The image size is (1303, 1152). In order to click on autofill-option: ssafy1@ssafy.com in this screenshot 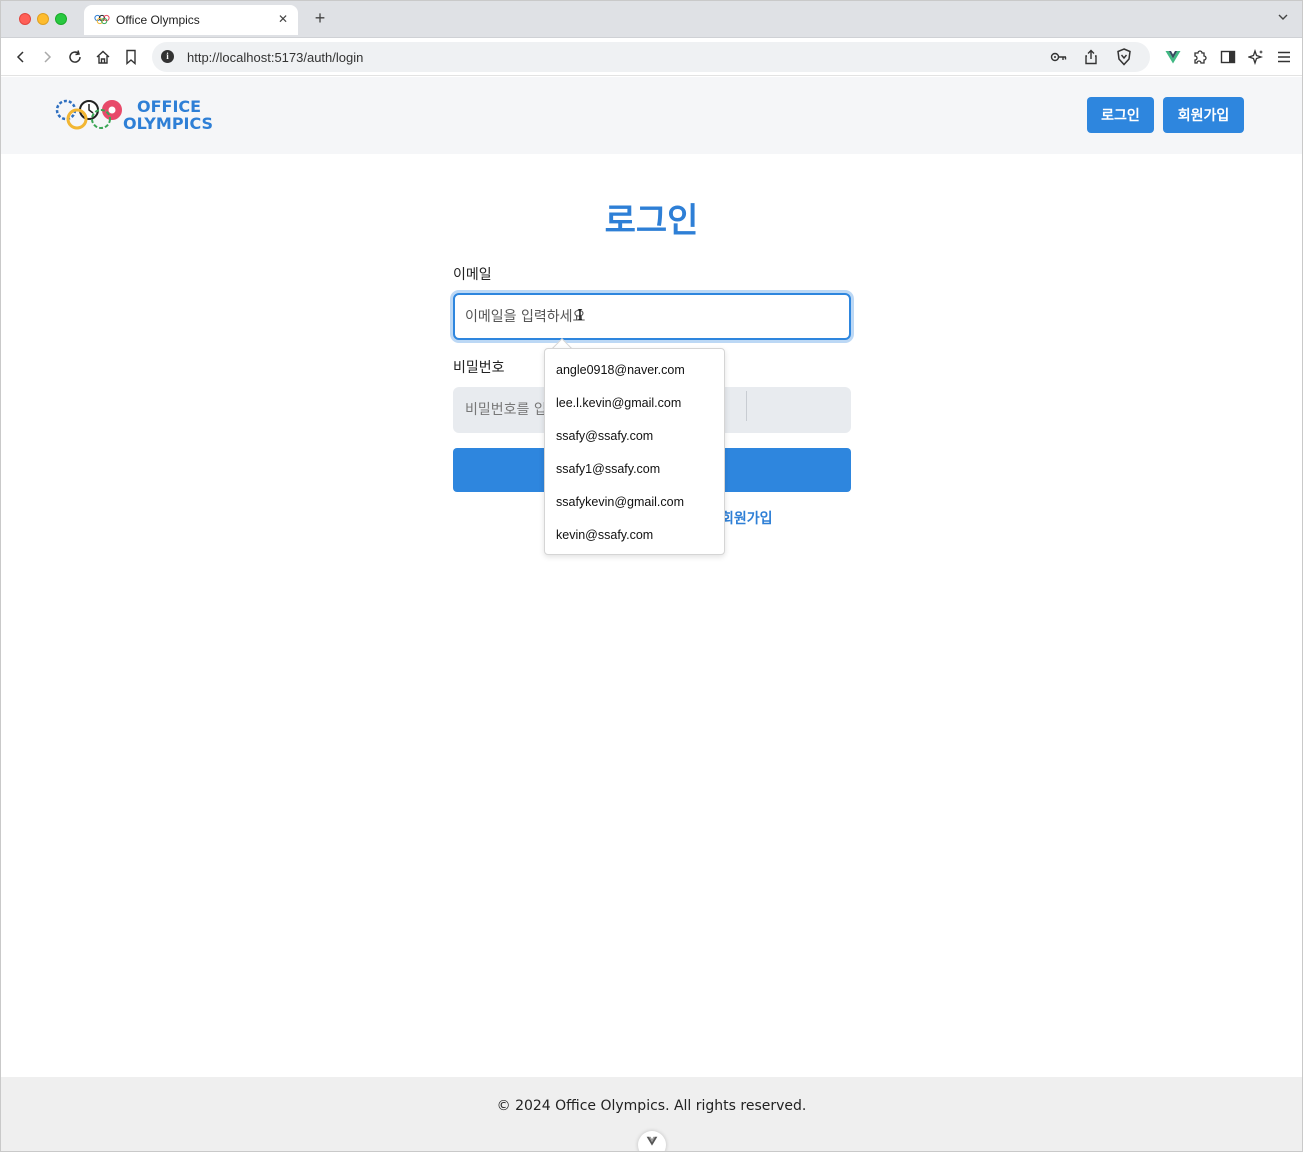, I will do `click(608, 469)`.